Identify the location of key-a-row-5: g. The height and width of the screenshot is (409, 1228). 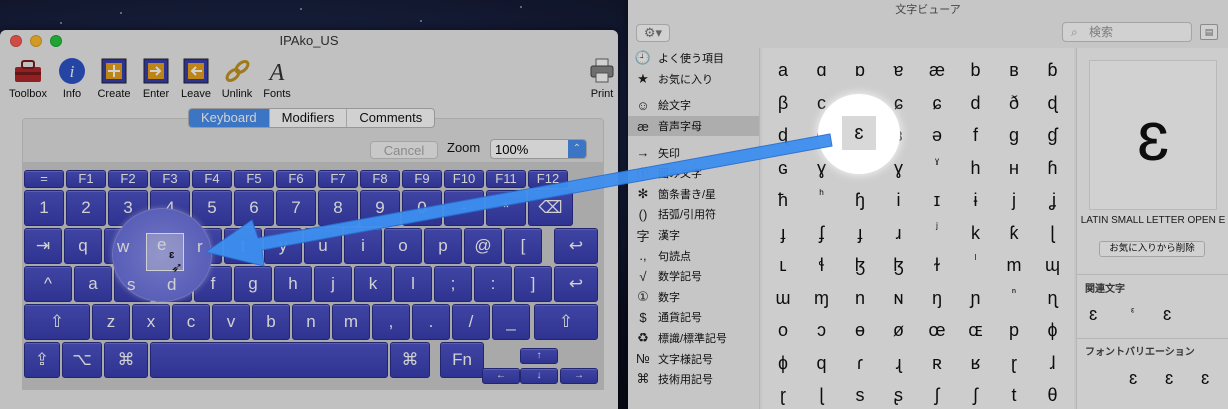
(253, 284).